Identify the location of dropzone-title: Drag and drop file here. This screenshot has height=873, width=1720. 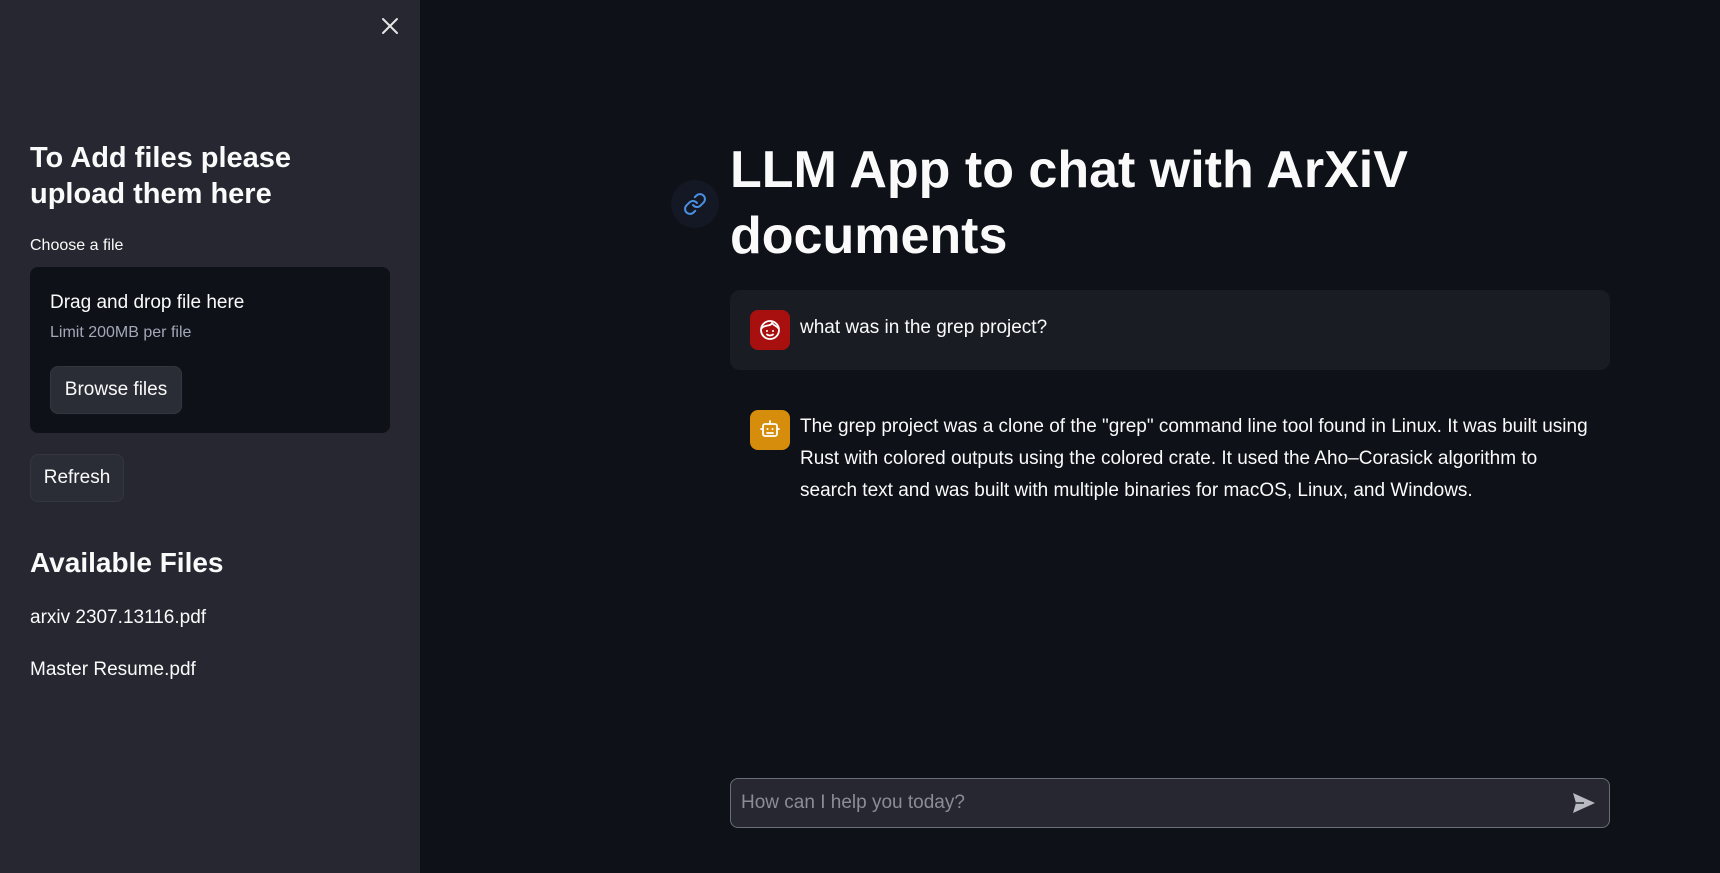
(147, 302).